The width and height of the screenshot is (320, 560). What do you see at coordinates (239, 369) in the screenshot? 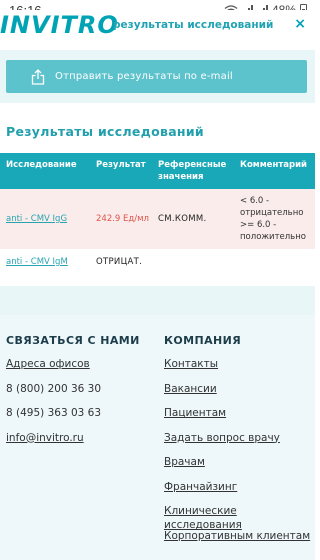
I see `footer-link-contacts: Контакты` at bounding box center [239, 369].